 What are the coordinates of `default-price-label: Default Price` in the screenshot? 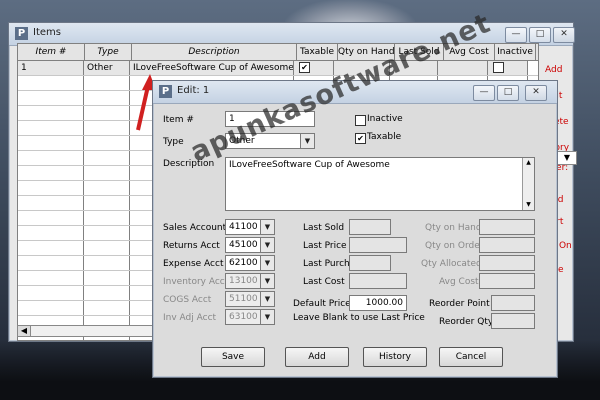 It's located at (322, 304).